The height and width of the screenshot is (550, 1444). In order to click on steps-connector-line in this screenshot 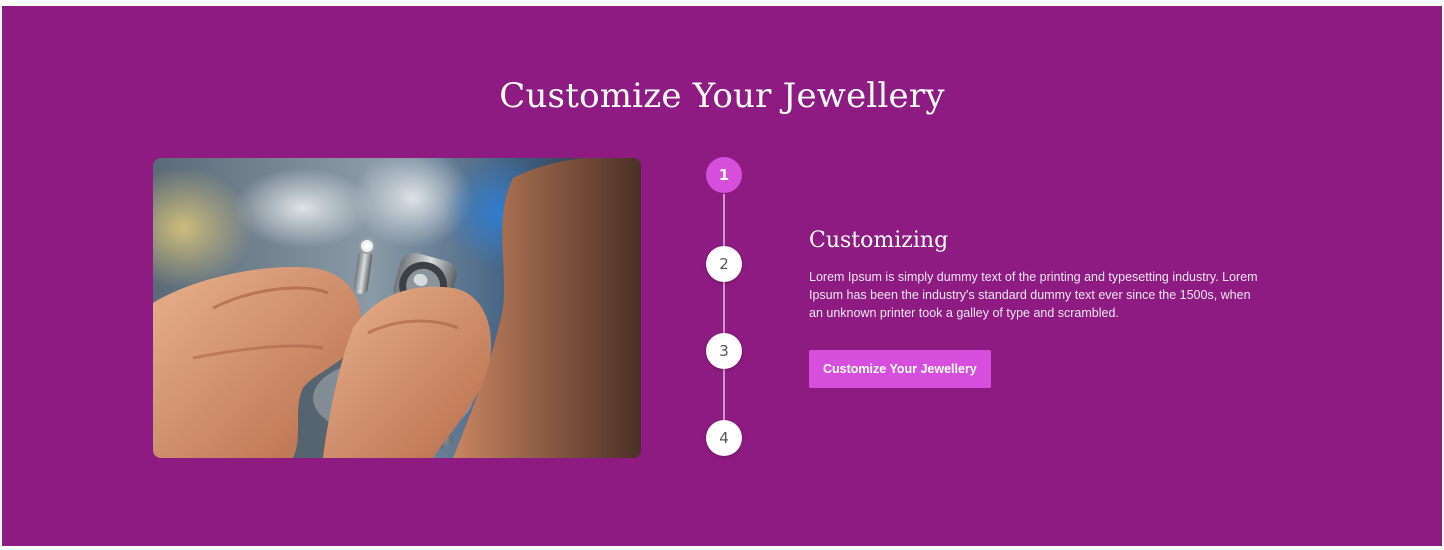, I will do `click(724, 317)`.